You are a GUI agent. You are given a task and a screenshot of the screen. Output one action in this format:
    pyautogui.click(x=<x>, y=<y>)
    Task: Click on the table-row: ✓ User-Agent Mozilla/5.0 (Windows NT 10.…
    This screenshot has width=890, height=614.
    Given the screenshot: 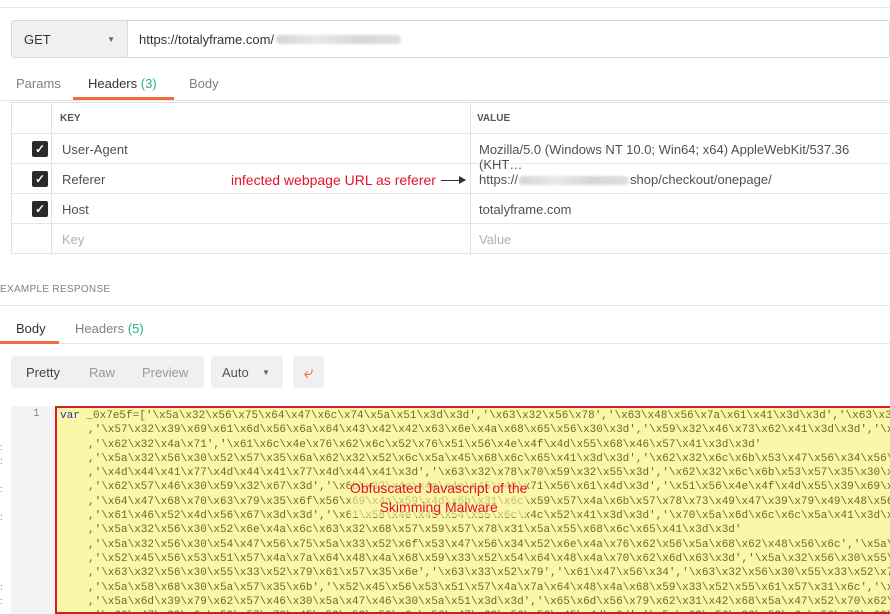 What is the action you would take?
    pyautogui.click(x=451, y=153)
    